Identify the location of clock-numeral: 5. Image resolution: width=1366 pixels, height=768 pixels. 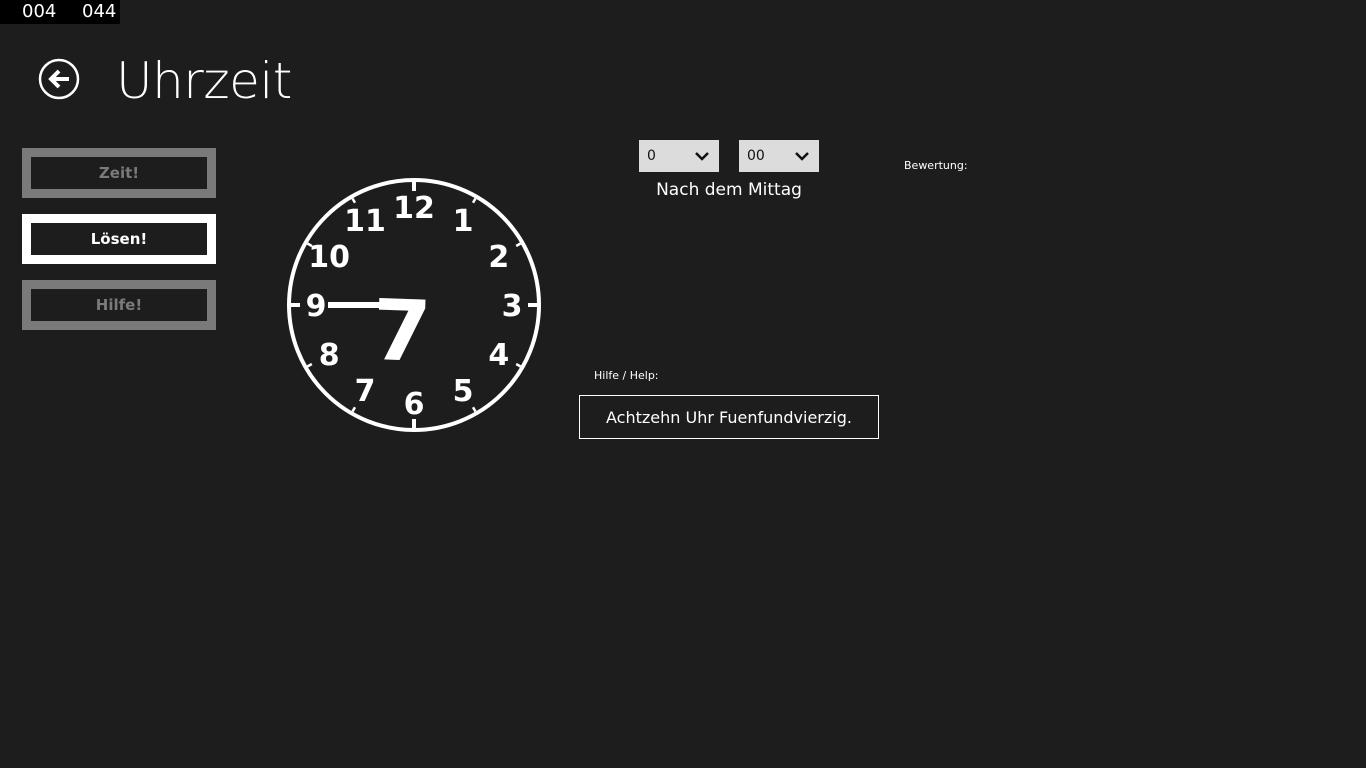
(463, 391).